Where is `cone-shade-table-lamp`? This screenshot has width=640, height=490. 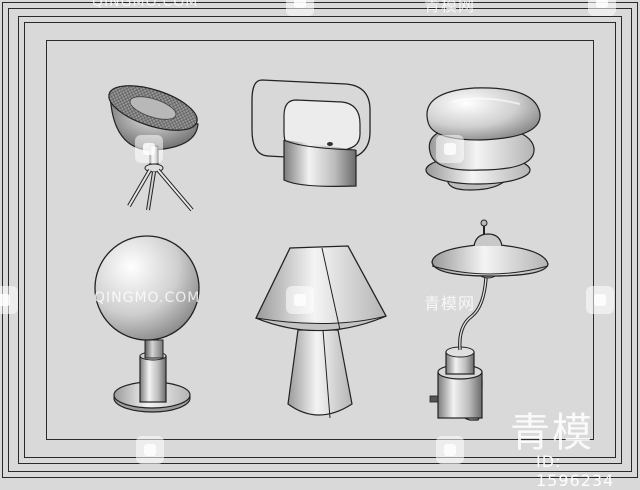
cone-shade-table-lamp is located at coordinates (321, 332).